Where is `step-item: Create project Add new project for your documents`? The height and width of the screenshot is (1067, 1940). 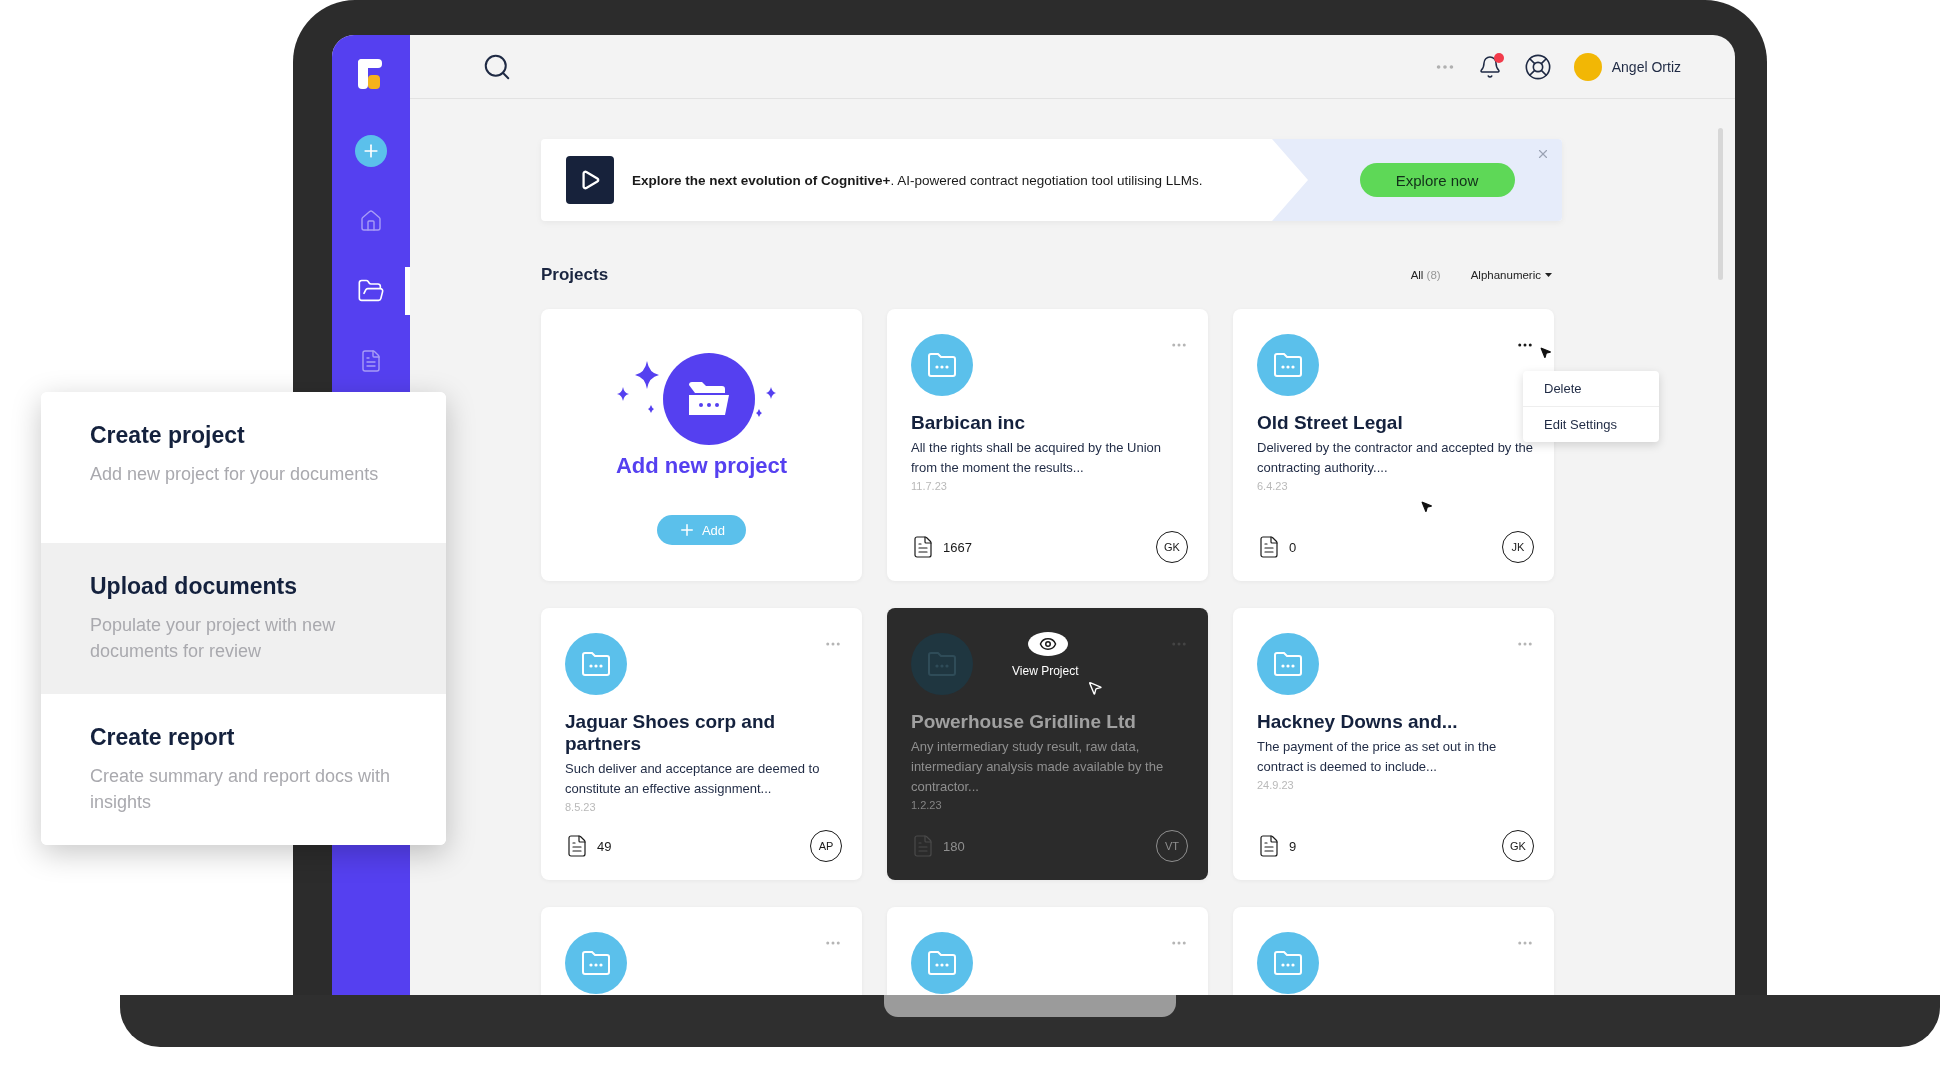
step-item: Create project Add new project for your documents is located at coordinates (243, 467).